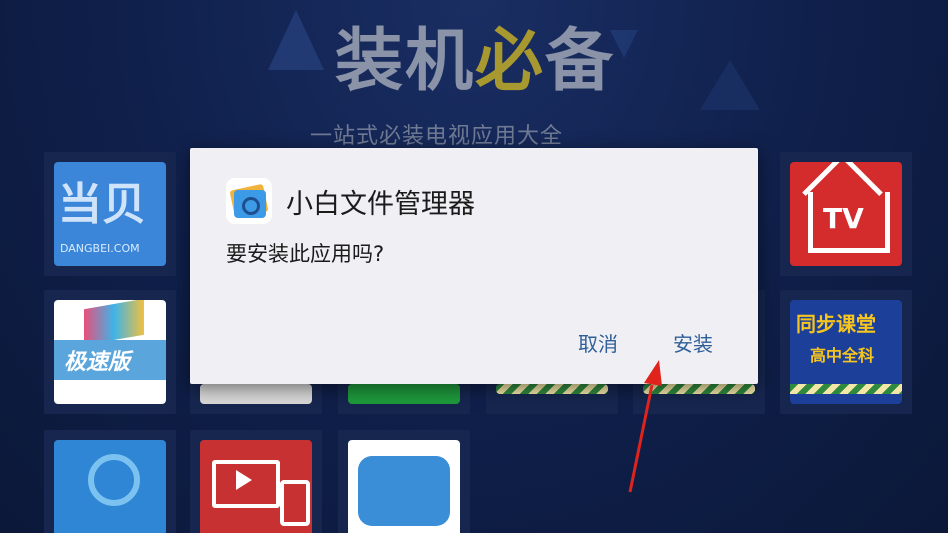  I want to click on dangbei-logo-text: 当贝, so click(102, 204).